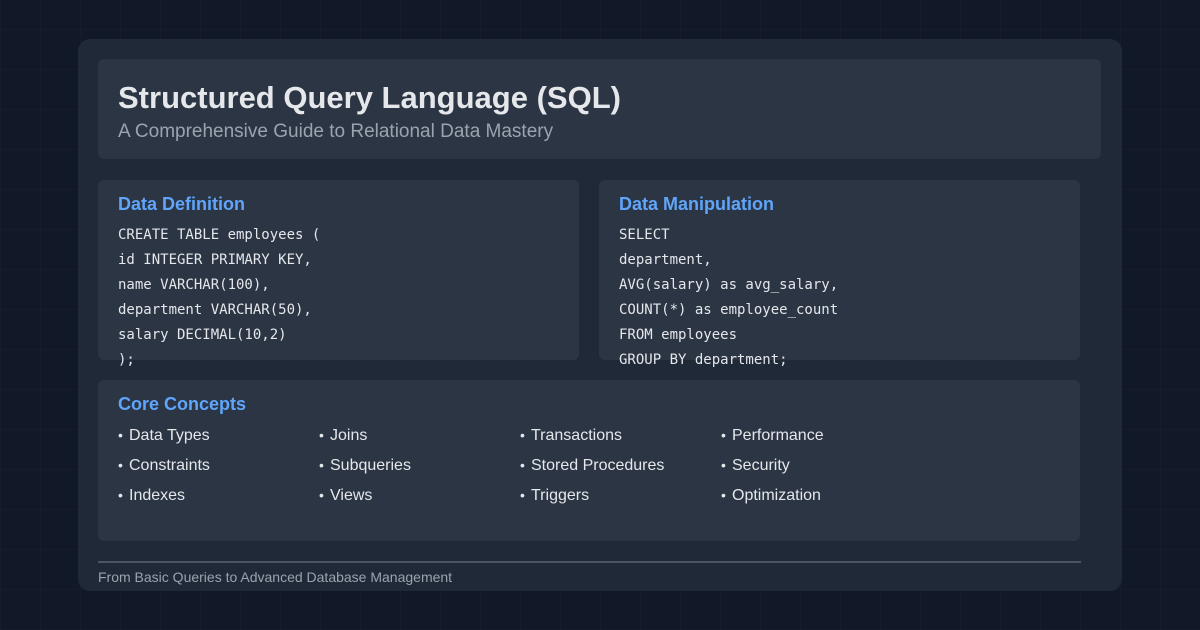 This screenshot has height=630, width=1200. I want to click on code-line: SELECT, so click(644, 235).